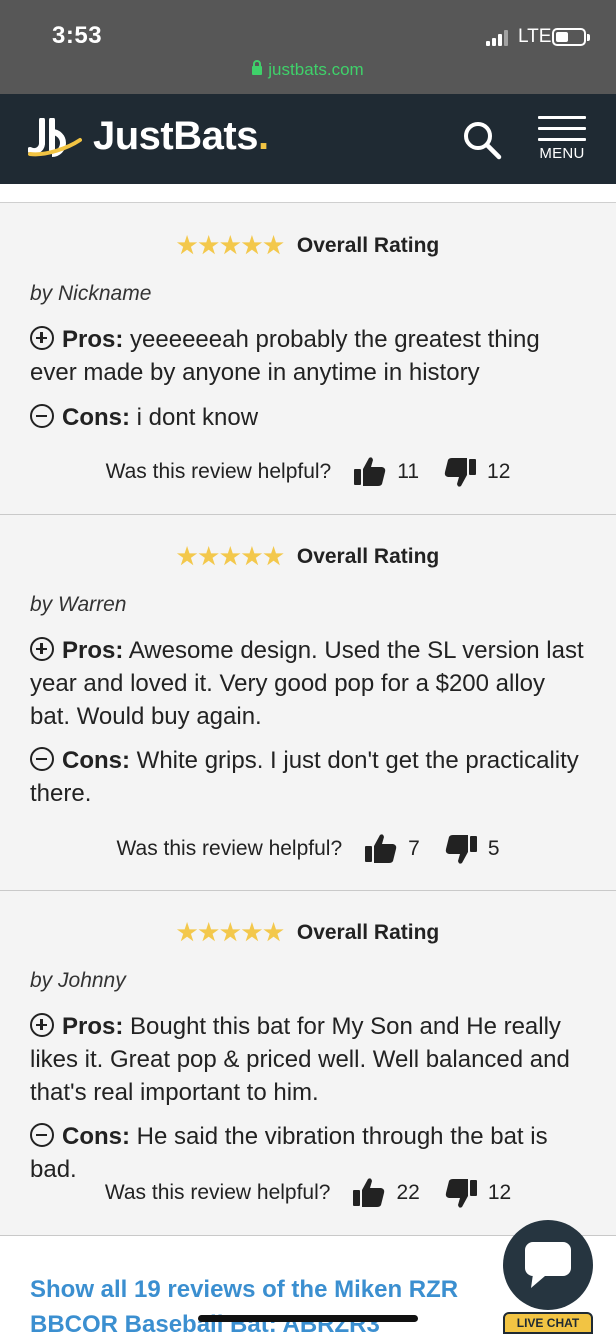  Describe the element at coordinates (408, 471) in the screenshot. I see `up-vote-count: 11` at that location.